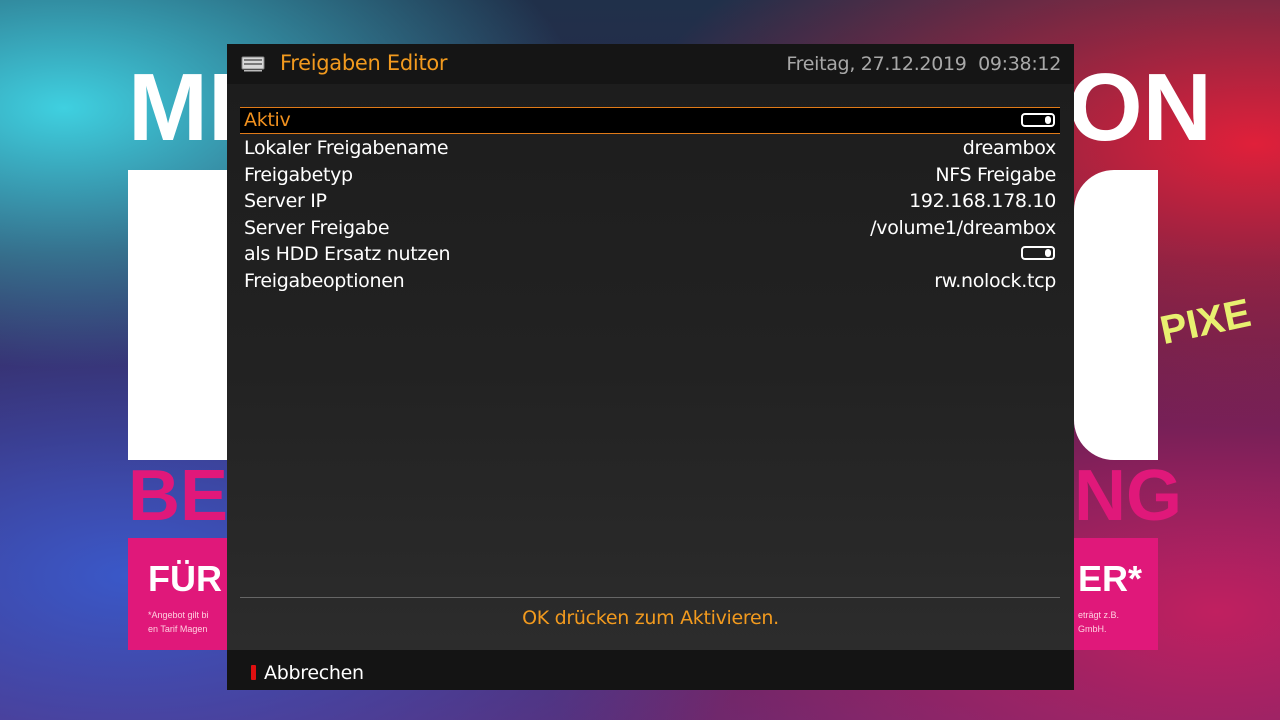 This screenshot has height=720, width=1280. Describe the element at coordinates (253, 64) in the screenshot. I see `network-drive-icon` at that location.